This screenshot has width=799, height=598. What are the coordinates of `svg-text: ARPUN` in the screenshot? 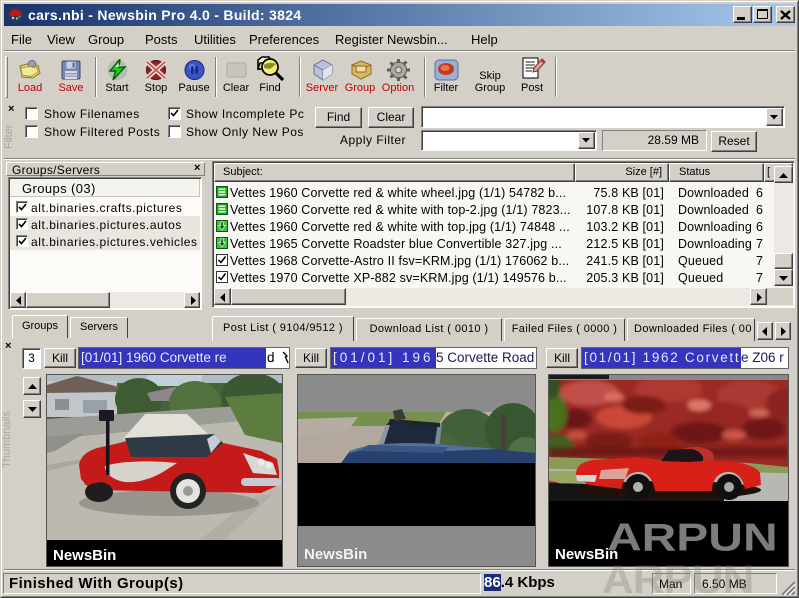 It's located at (692, 538).